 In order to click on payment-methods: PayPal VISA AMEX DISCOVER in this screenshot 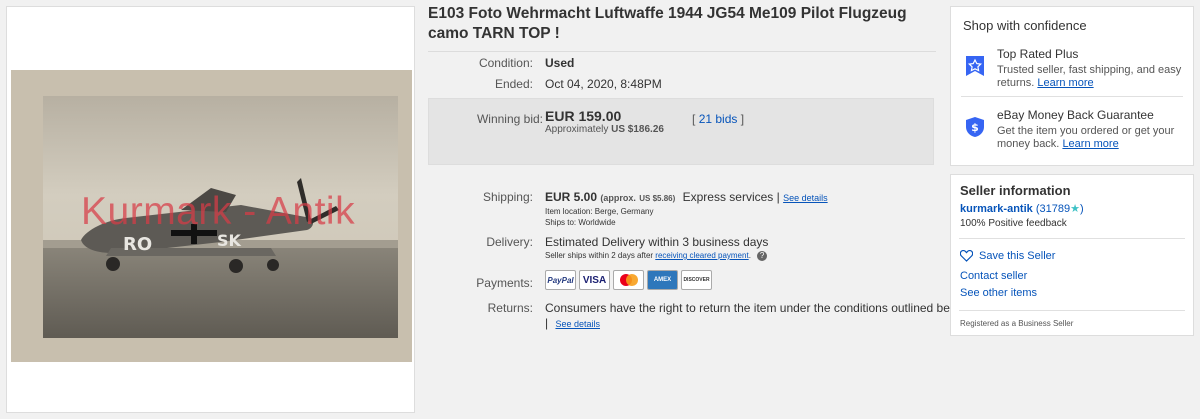, I will do `click(628, 280)`.